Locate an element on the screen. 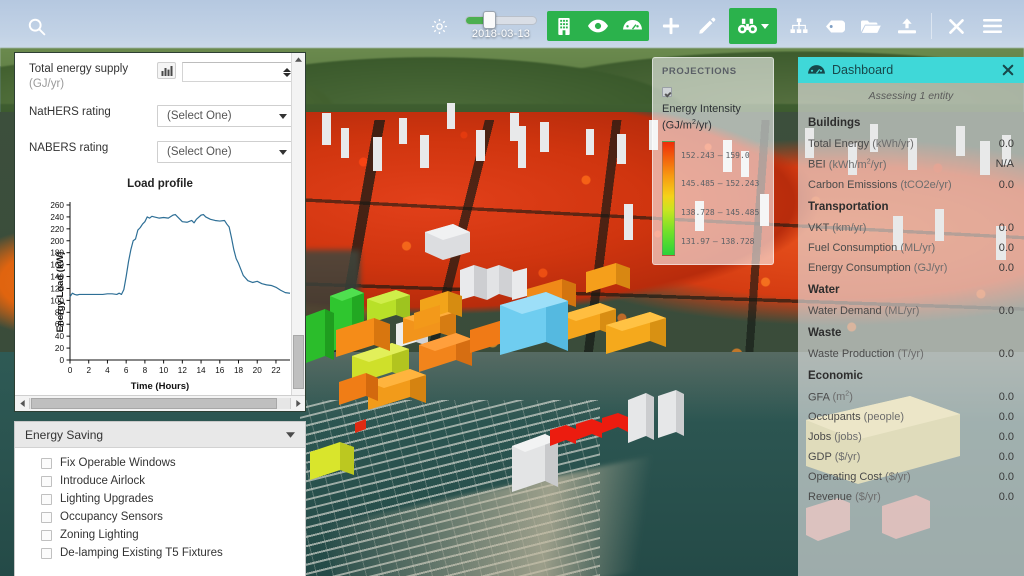 The width and height of the screenshot is (1024, 576). legend-range-from: 138.728 is located at coordinates (698, 213).